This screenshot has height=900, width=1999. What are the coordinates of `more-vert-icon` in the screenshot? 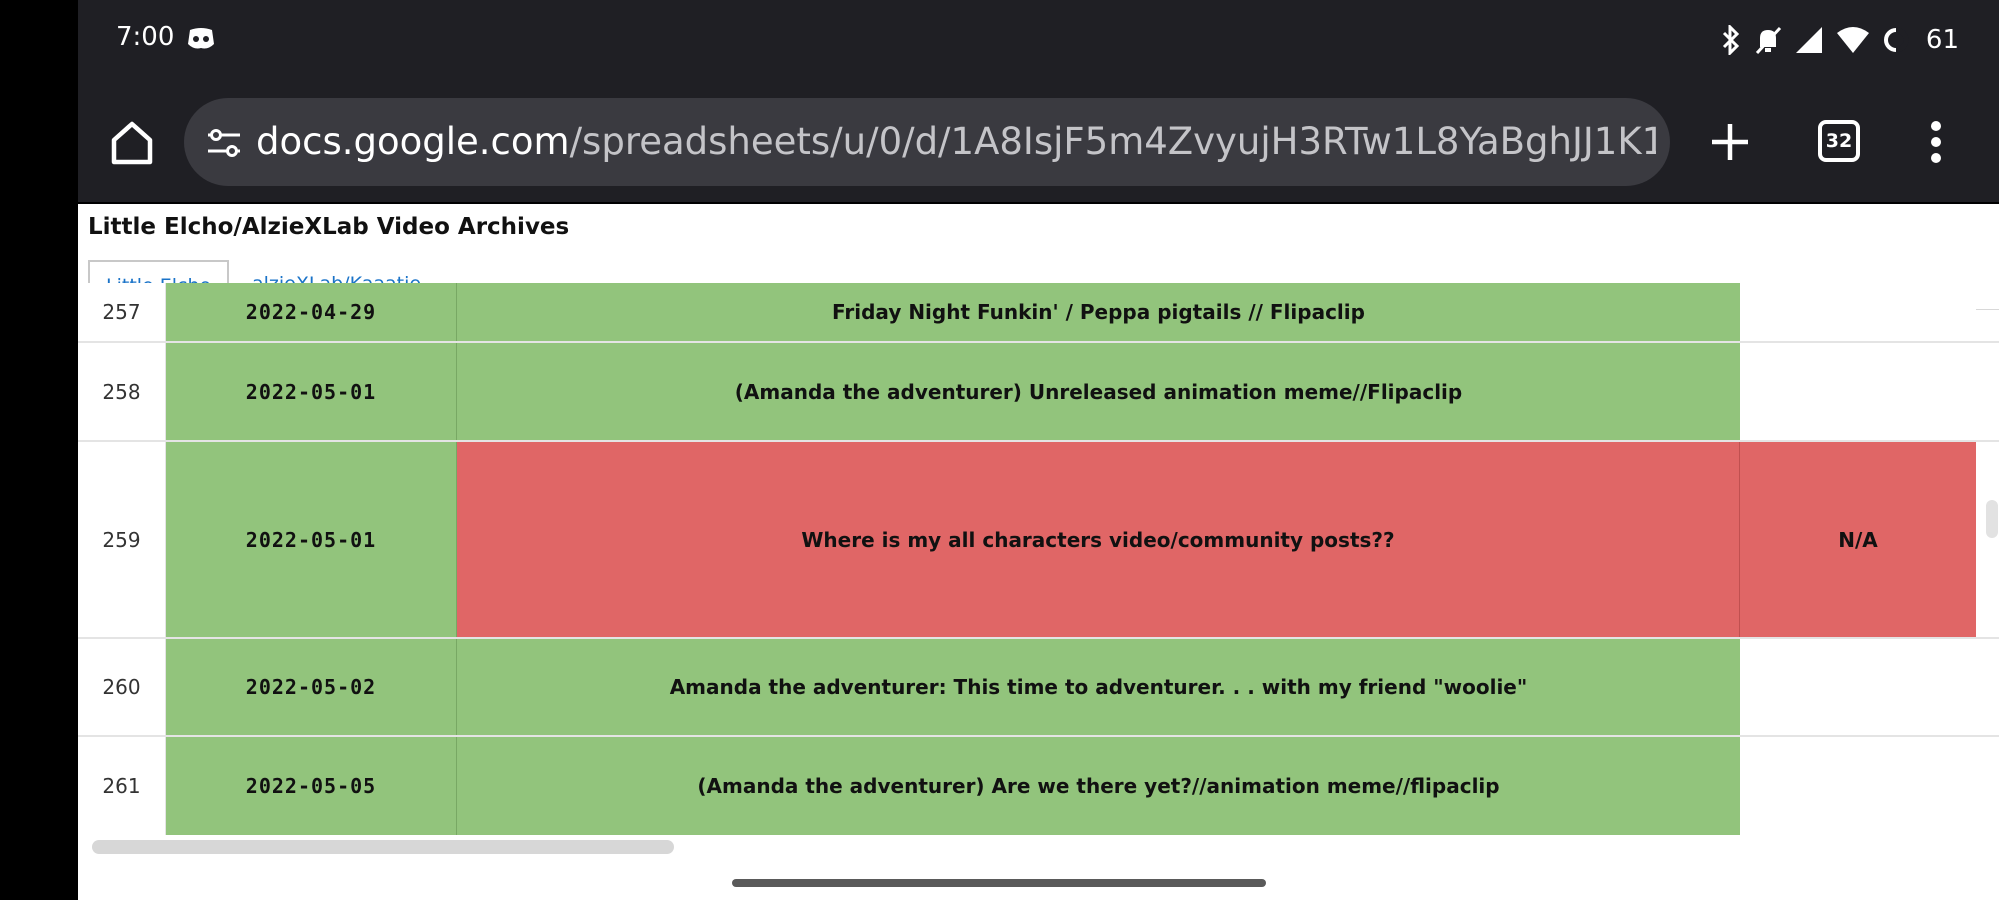 It's located at (1936, 142).